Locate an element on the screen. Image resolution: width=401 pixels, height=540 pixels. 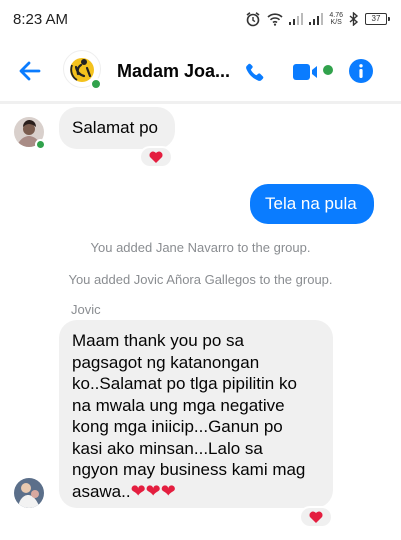
net-speed-unit: K/S is located at coordinates (336, 22).